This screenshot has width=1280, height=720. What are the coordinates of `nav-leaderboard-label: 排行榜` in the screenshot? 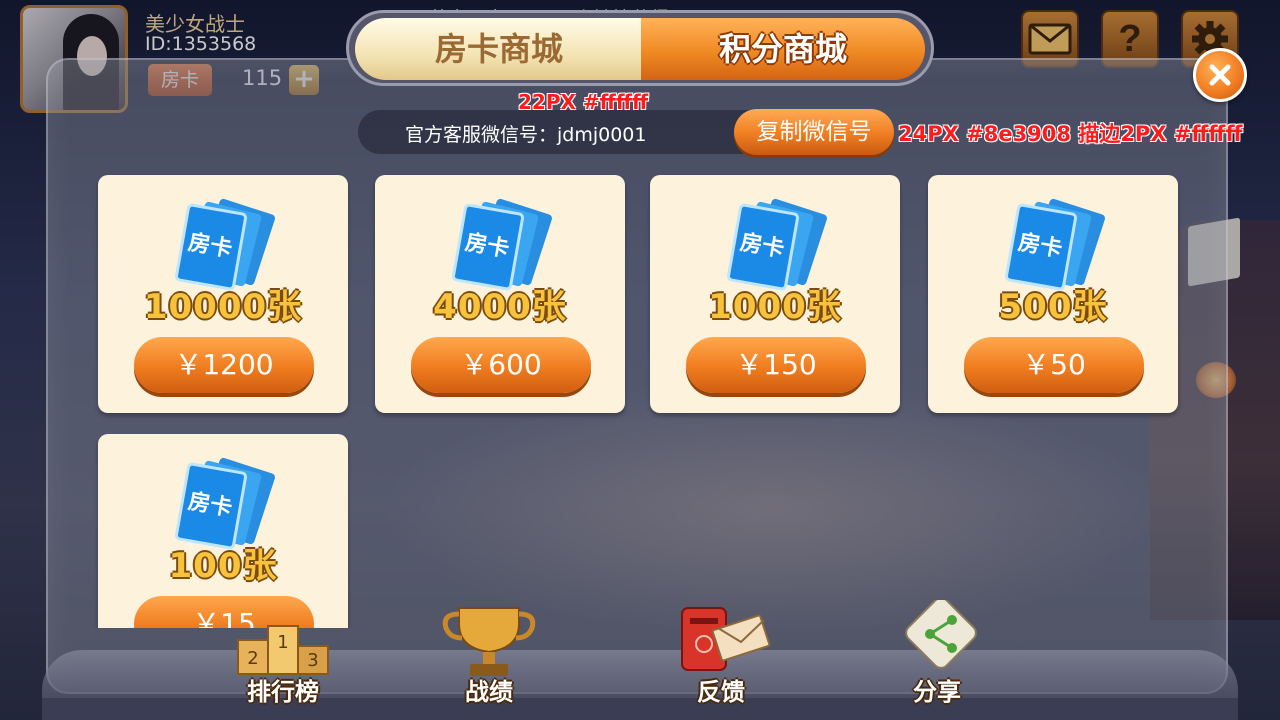 It's located at (283, 692).